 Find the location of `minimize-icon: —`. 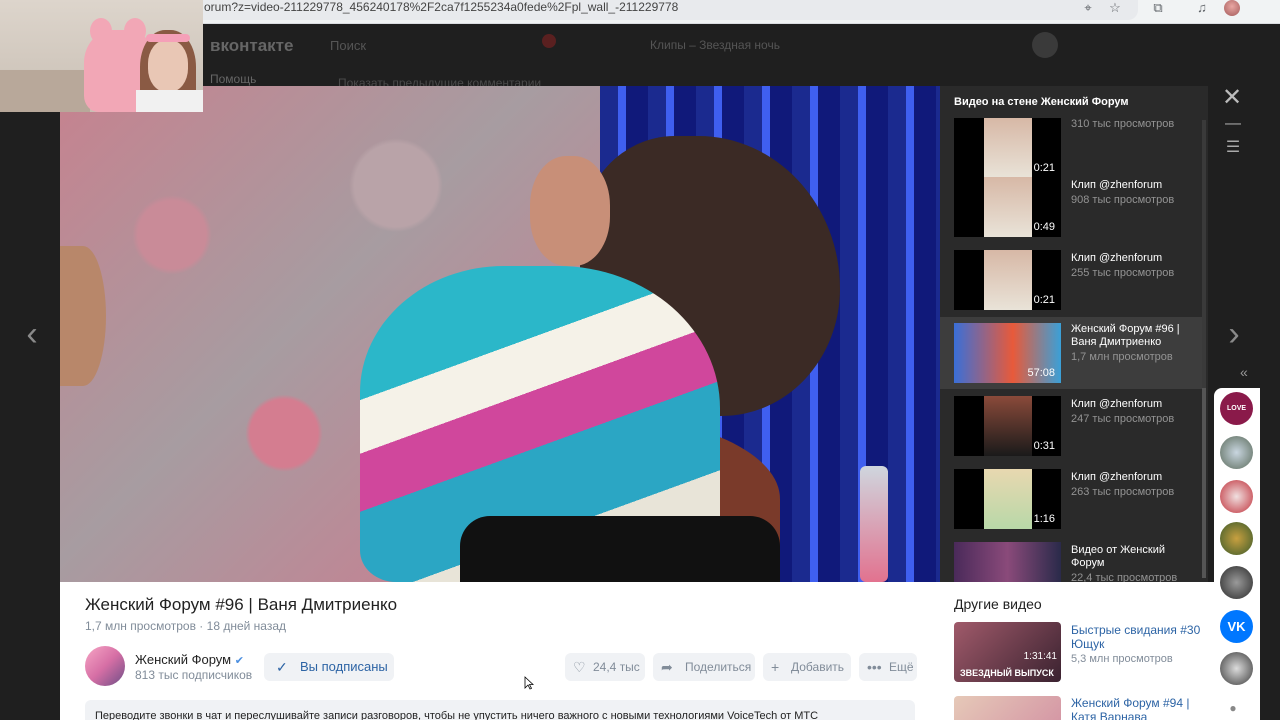

minimize-icon: — is located at coordinates (1233, 124).